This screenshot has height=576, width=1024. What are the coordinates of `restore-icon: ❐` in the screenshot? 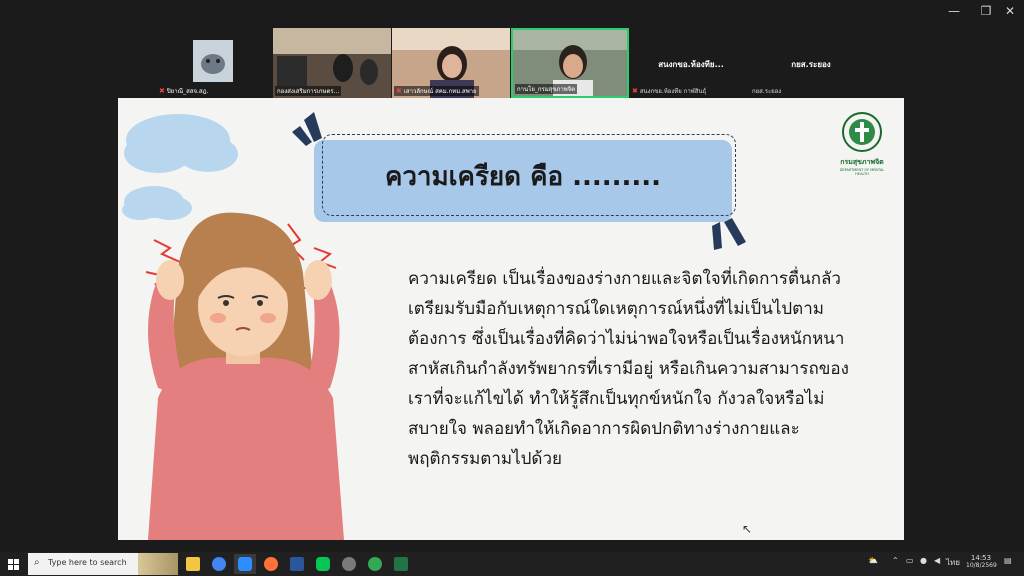 It's located at (986, 11).